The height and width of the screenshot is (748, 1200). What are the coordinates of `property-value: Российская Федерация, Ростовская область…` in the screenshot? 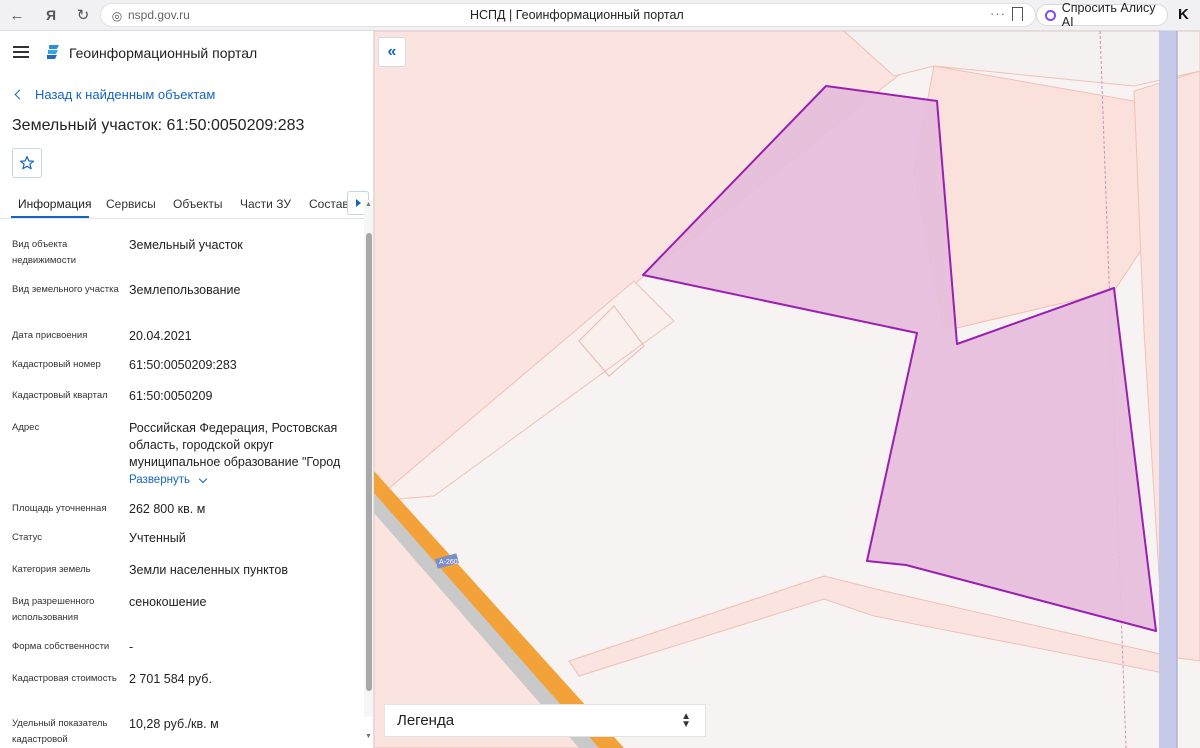 It's located at (235, 445).